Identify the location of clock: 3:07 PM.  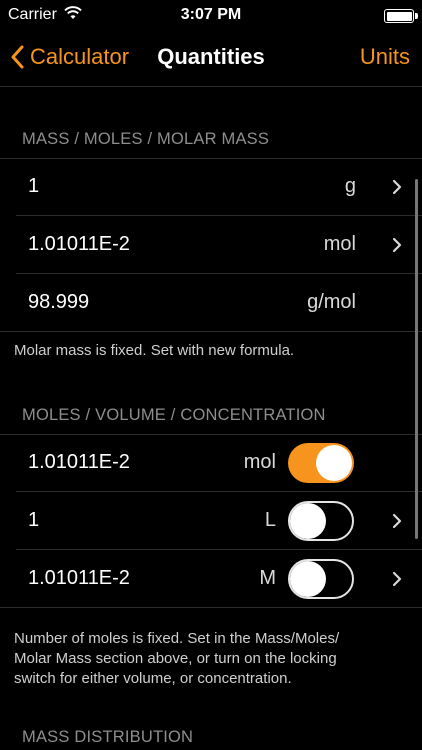
(211, 14).